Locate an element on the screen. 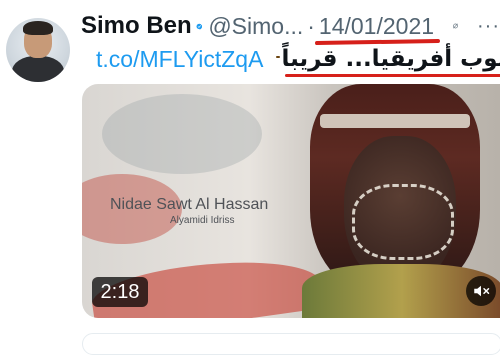  avatar-body is located at coordinates (38, 69).